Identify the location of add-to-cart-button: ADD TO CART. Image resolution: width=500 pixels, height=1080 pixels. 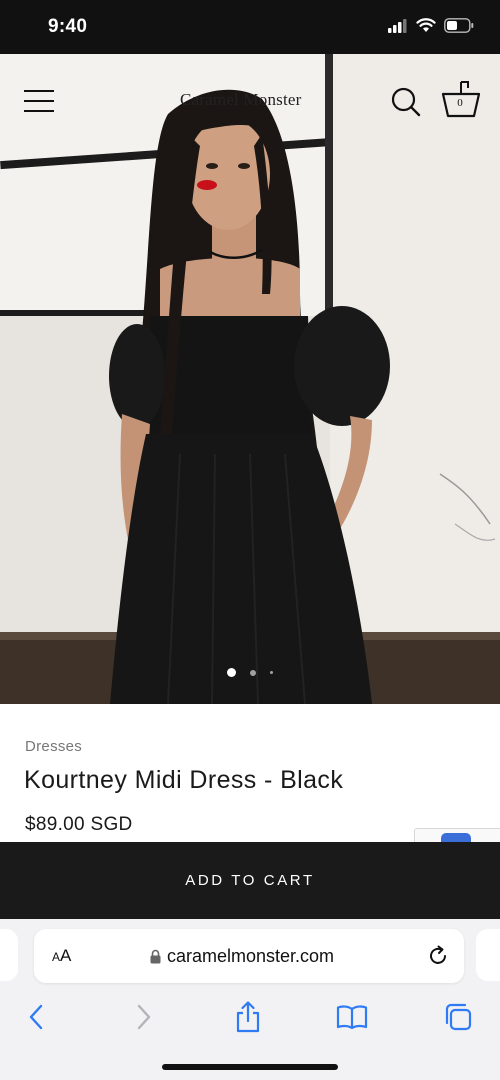
(250, 880).